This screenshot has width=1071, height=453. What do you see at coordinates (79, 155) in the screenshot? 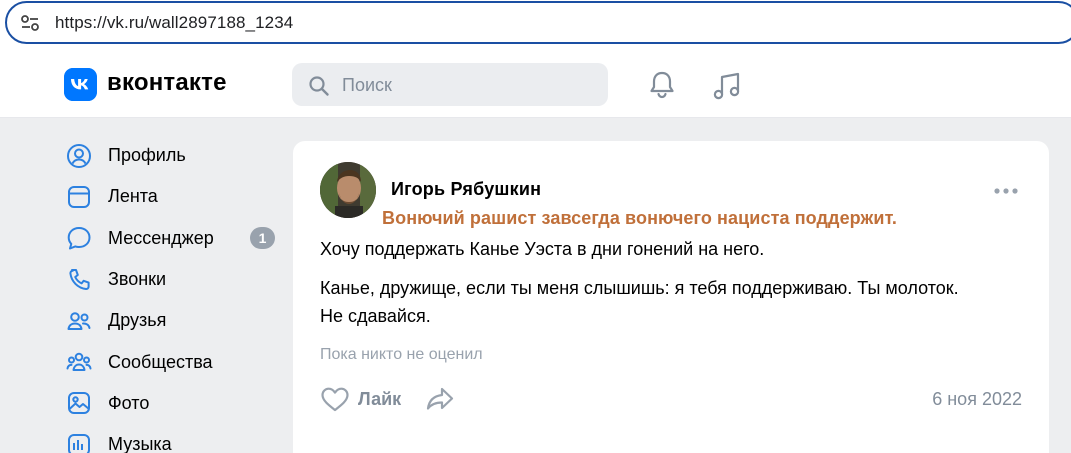
I see `profile-icon` at bounding box center [79, 155].